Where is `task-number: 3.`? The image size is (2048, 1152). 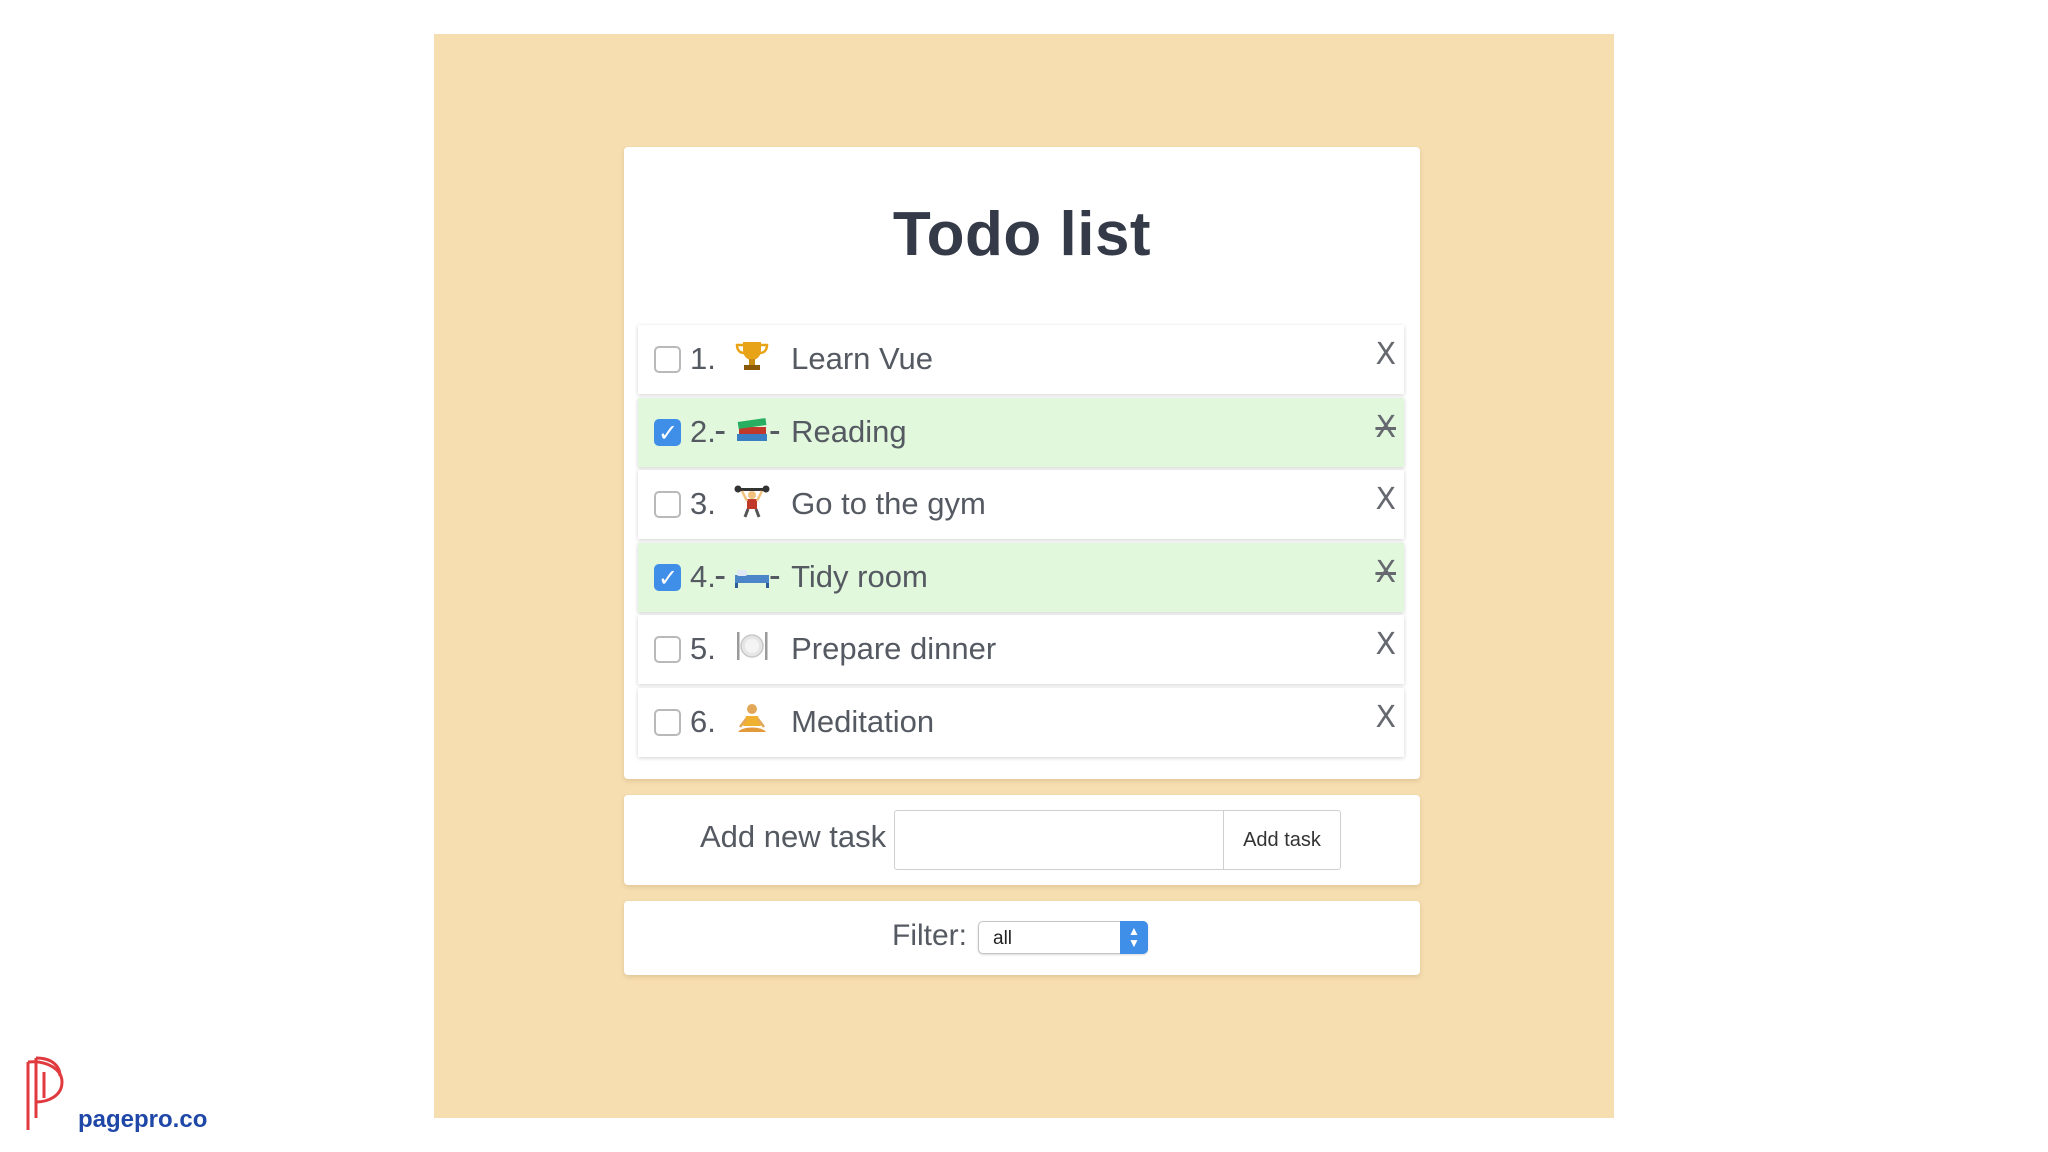 task-number: 3. is located at coordinates (703, 504).